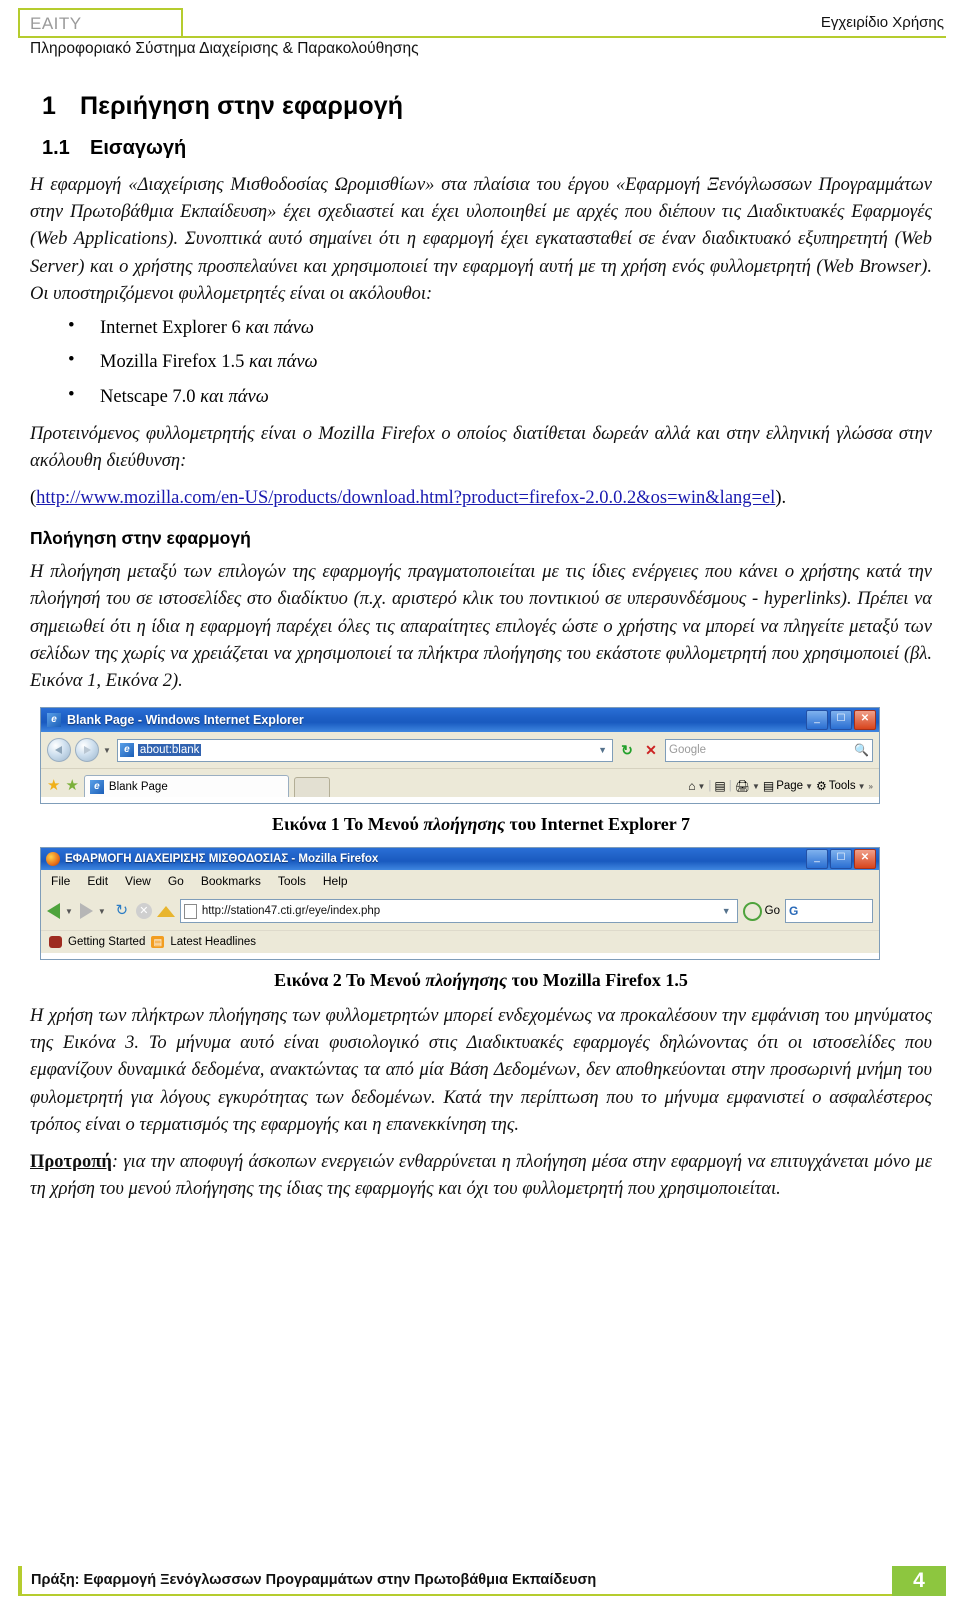 The image size is (960, 1618). I want to click on firefox-search-box: G, so click(829, 911).